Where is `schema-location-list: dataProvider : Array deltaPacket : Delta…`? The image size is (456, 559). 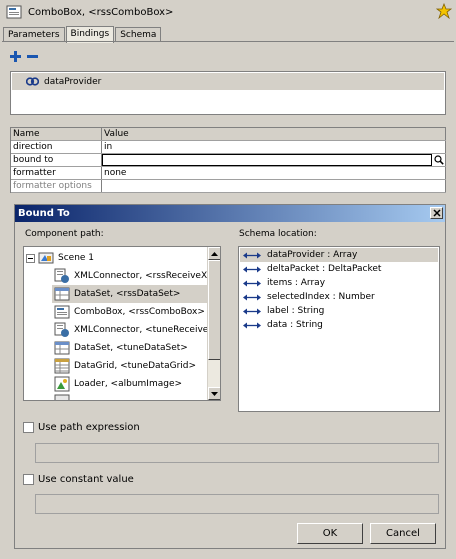
schema-location-list: dataProvider : Array deltaPacket : Delta… is located at coordinates (339, 329).